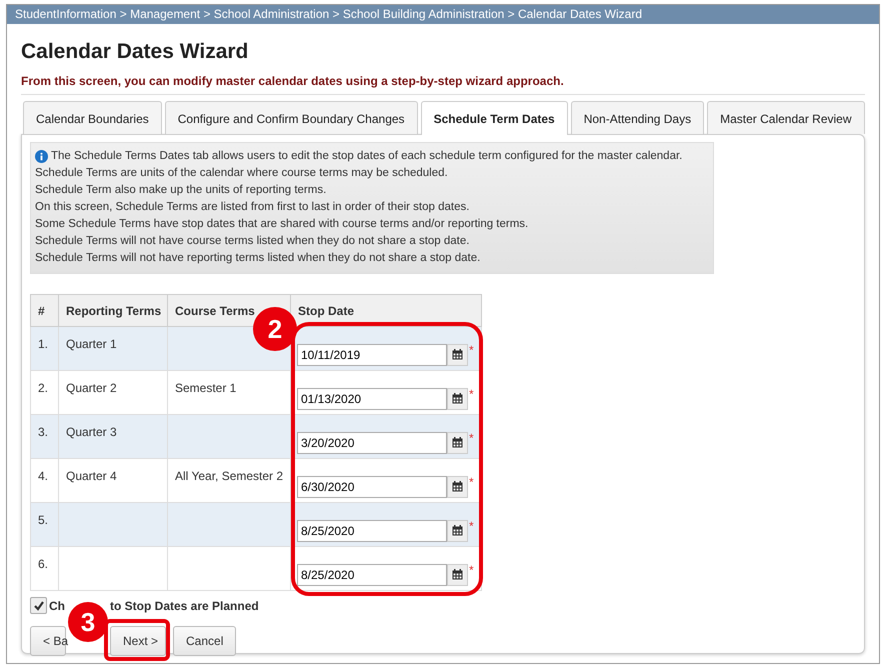 The height and width of the screenshot is (670, 886). Describe the element at coordinates (443, 14) in the screenshot. I see `breadcrumb: StudentInformation > Management > School Administration > School Building Administration > Calendar Dates Wizard` at that location.